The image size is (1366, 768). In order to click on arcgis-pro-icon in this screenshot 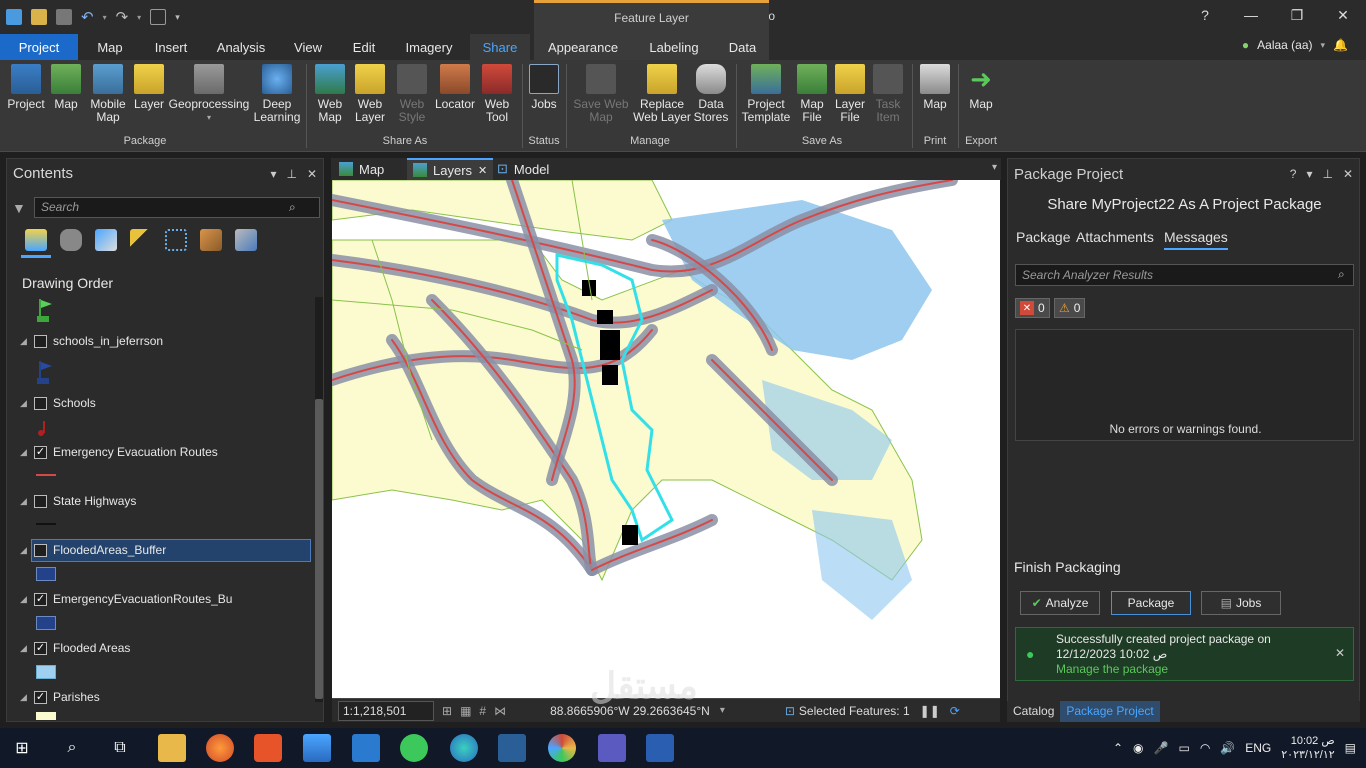, I will do `click(512, 748)`.